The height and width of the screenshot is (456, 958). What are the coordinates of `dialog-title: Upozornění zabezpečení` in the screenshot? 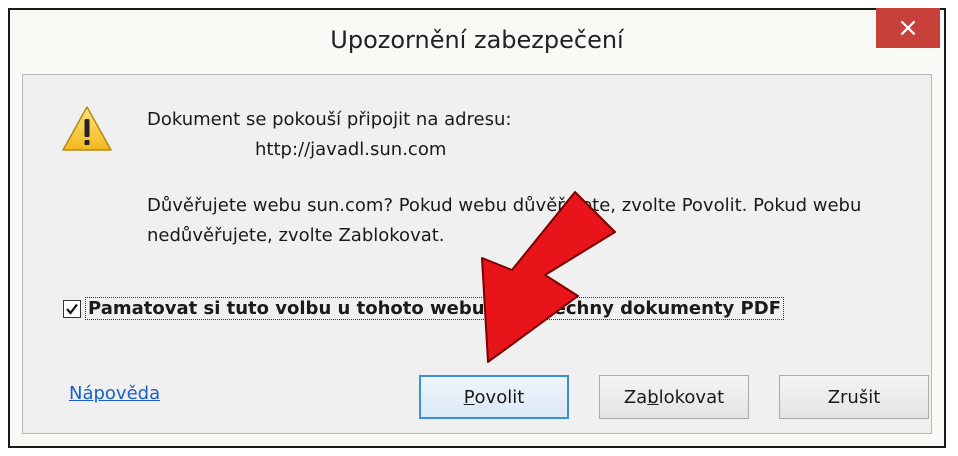 It's located at (477, 40).